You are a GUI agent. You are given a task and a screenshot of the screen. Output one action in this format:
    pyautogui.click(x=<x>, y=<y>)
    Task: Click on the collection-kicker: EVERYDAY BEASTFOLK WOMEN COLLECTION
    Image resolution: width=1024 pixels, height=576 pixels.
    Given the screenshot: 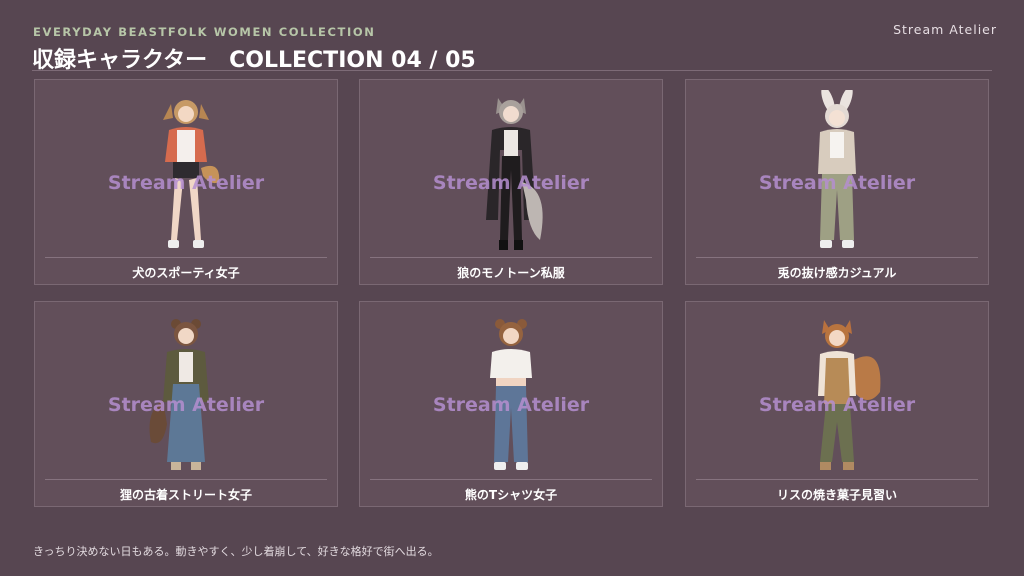 What is the action you would take?
    pyautogui.click(x=204, y=32)
    